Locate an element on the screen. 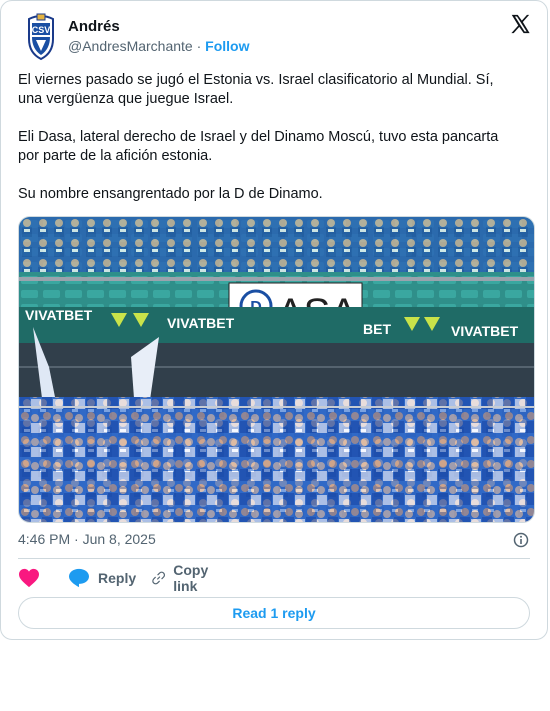 The width and height of the screenshot is (550, 711). reply-button: Reply is located at coordinates (102, 578).